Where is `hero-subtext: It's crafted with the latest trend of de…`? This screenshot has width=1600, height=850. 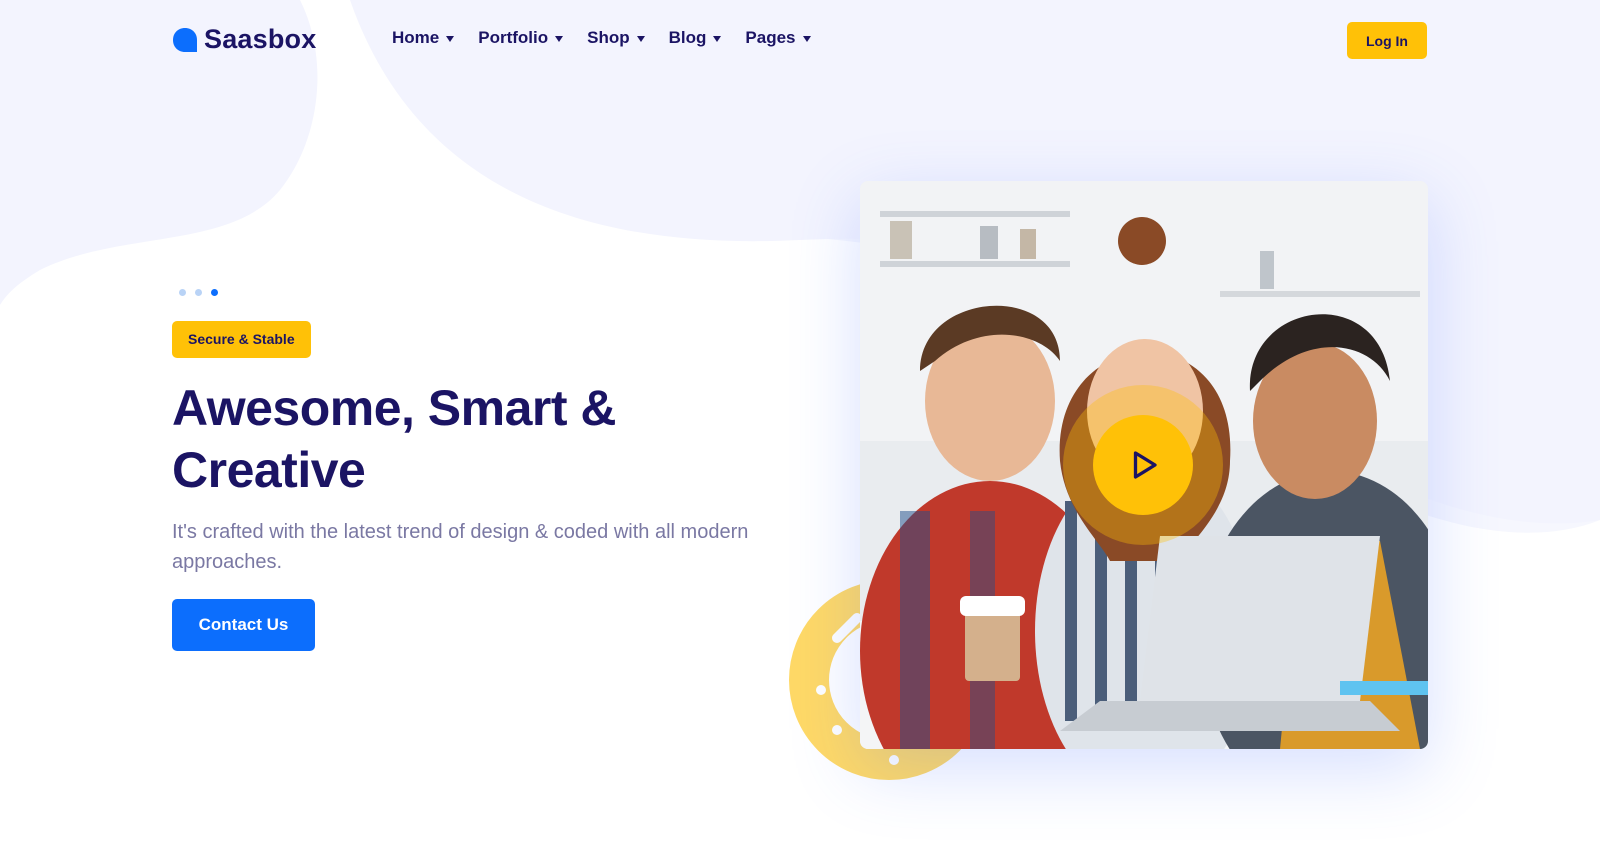 hero-subtext: It's crafted with the latest trend of de… is located at coordinates (460, 547).